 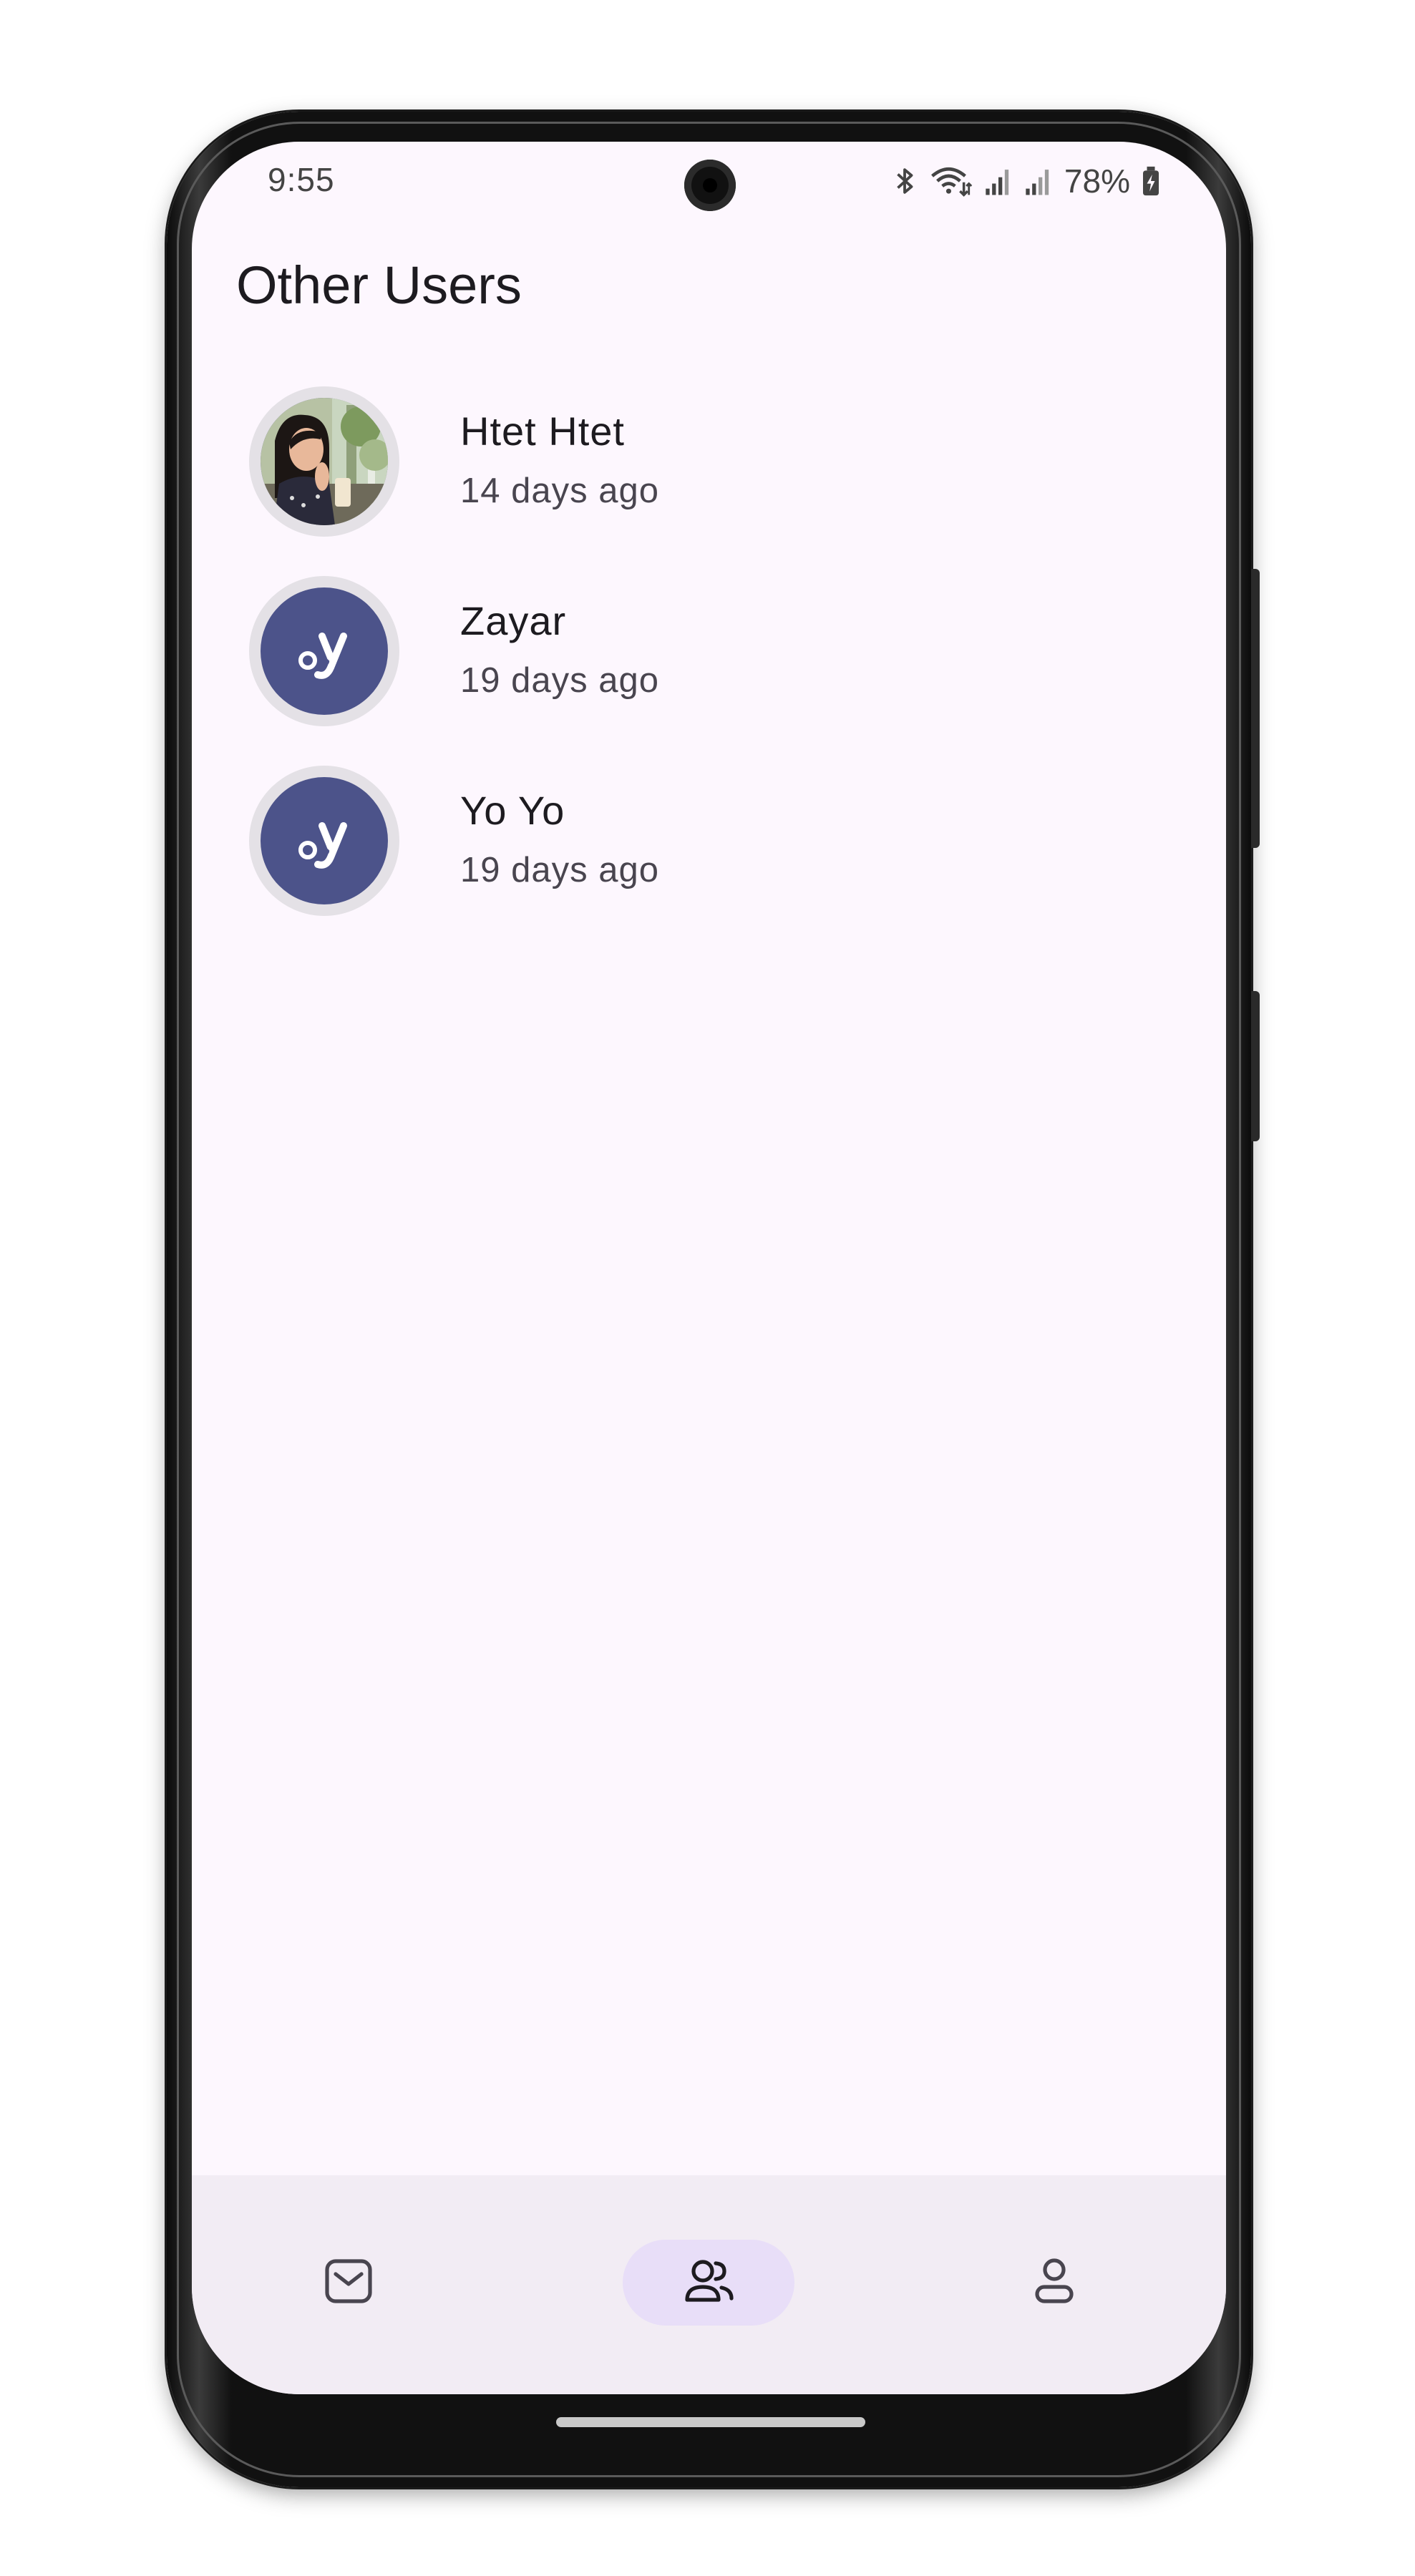 What do you see at coordinates (714, 844) in the screenshot?
I see `user-list-item: Yo Yo 19 days ago` at bounding box center [714, 844].